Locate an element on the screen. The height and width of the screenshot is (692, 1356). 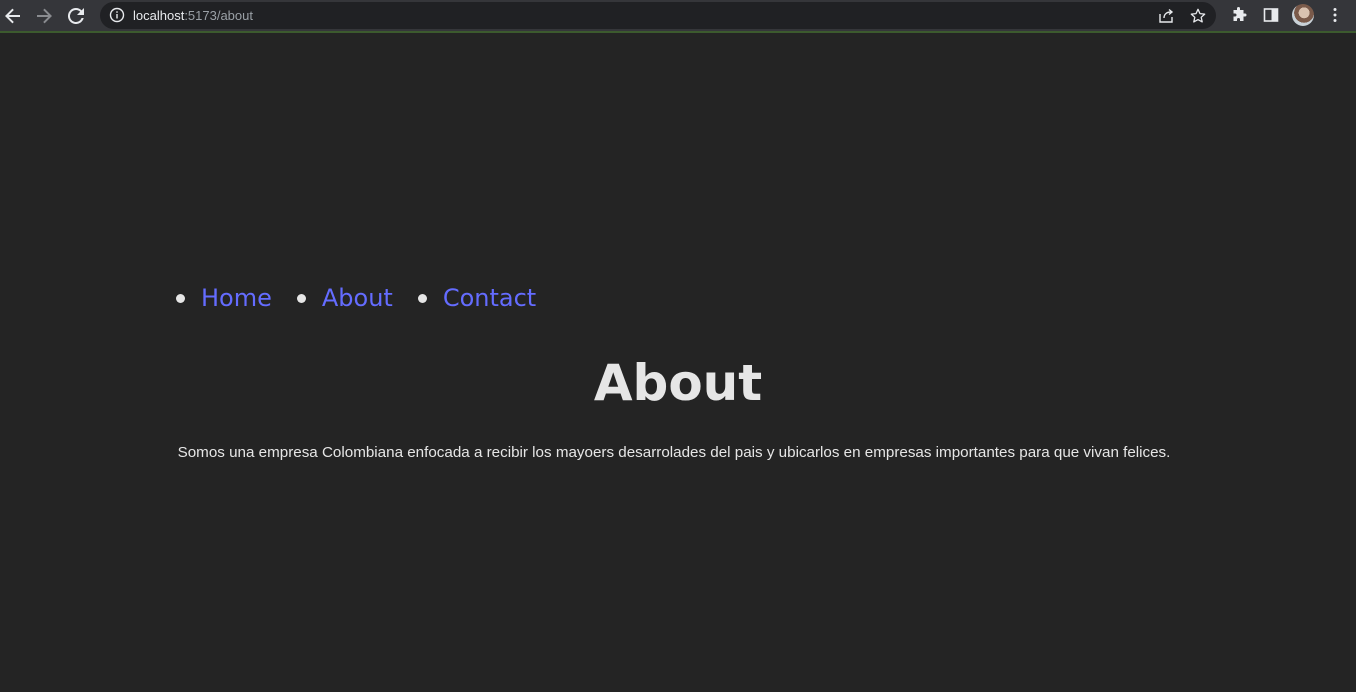
forward-button is located at coordinates (44, 15).